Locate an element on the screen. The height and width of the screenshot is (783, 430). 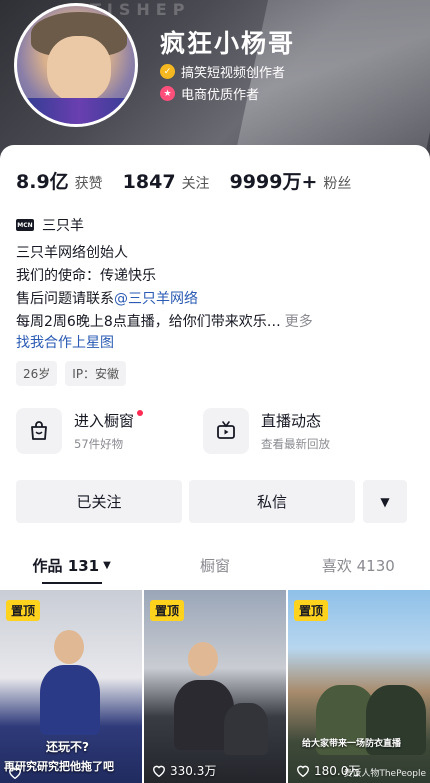
location-tag: IP：安徽 is located at coordinates (96, 373).